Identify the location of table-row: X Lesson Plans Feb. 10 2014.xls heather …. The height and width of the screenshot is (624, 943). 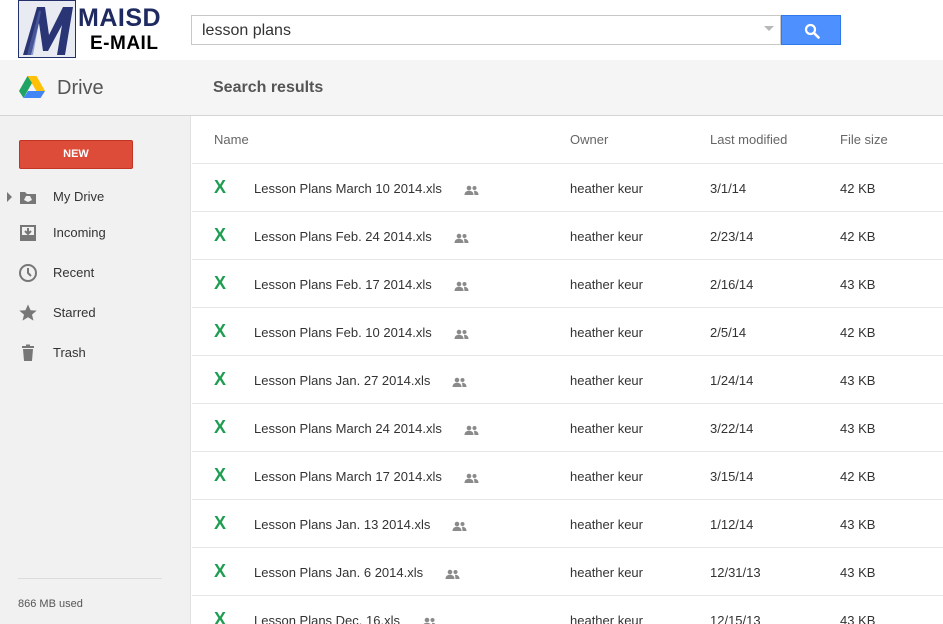
(567, 332).